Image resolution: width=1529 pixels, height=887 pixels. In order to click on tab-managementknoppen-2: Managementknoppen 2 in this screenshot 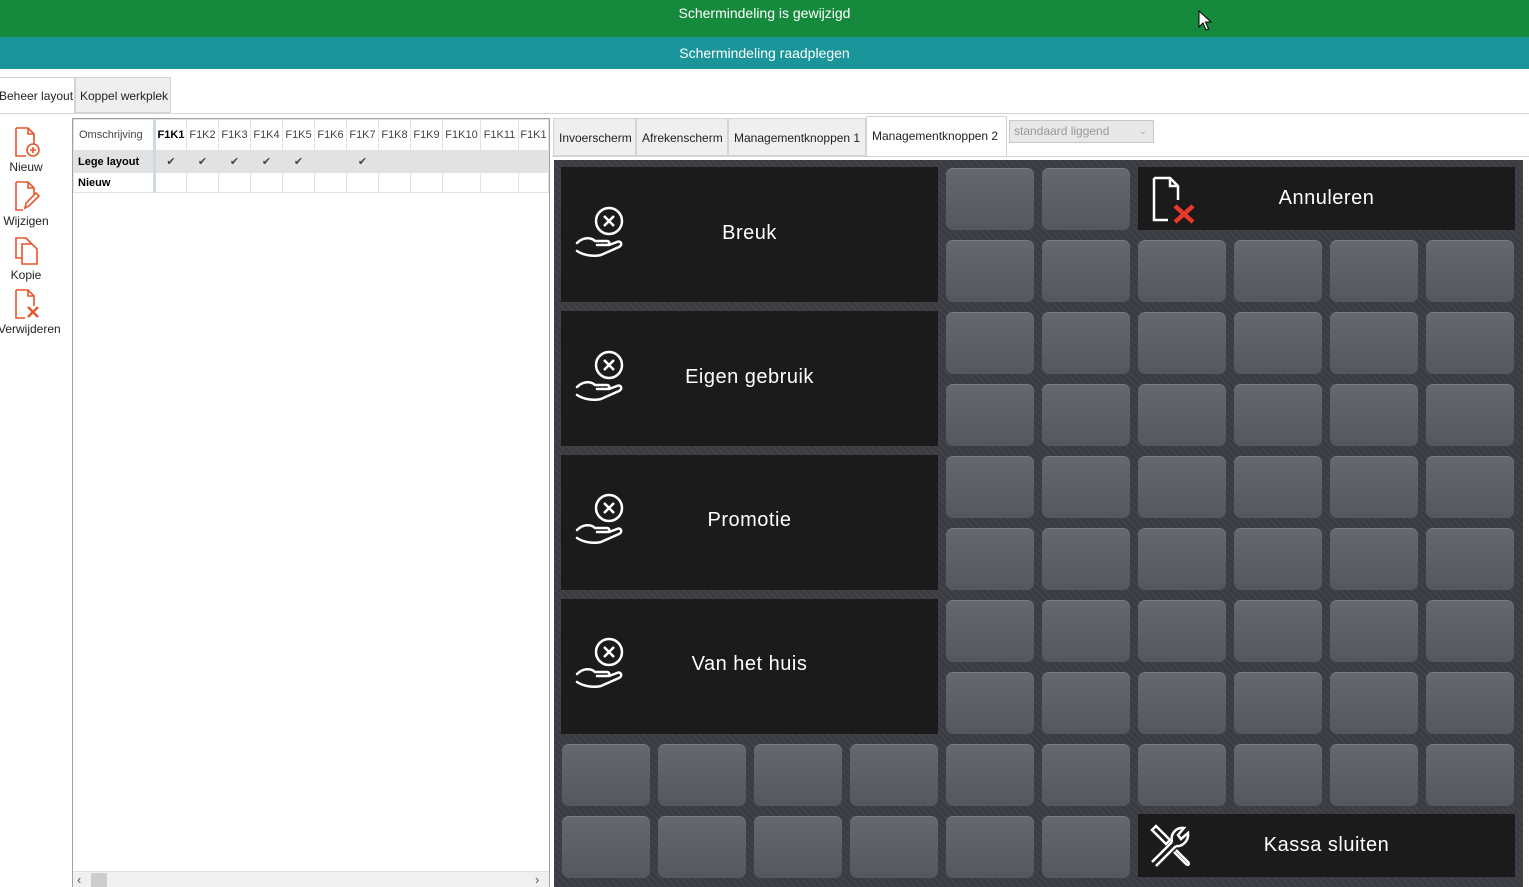, I will do `click(936, 136)`.